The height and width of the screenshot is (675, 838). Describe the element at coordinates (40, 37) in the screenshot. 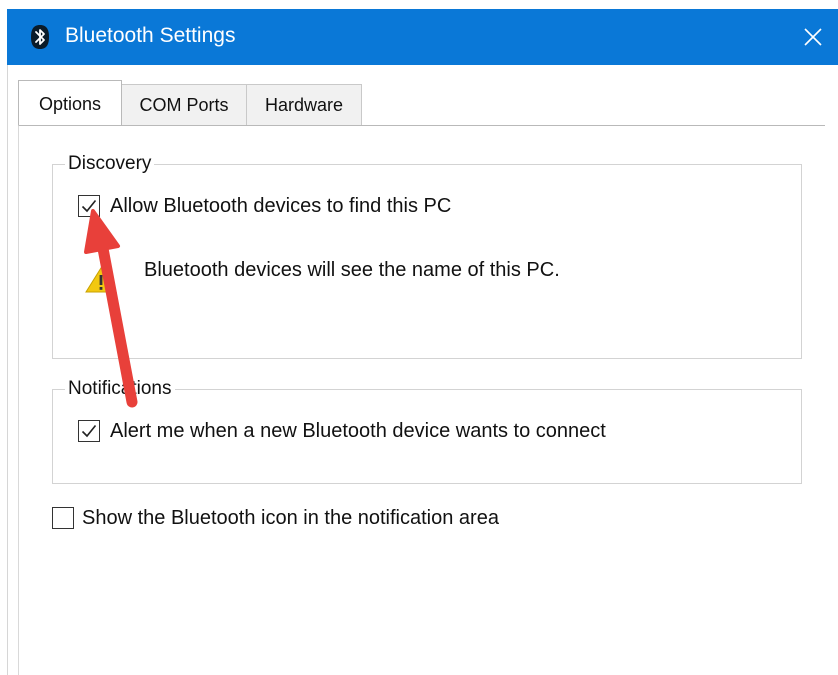

I see `bluetooth-icon` at that location.